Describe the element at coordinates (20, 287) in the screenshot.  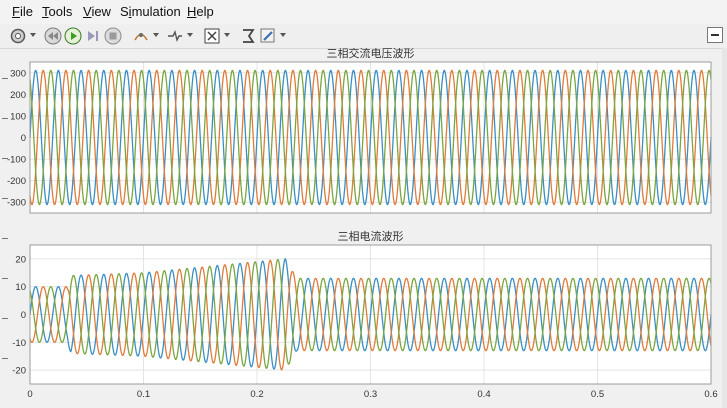
I see `y-tick-label: 10` at that location.